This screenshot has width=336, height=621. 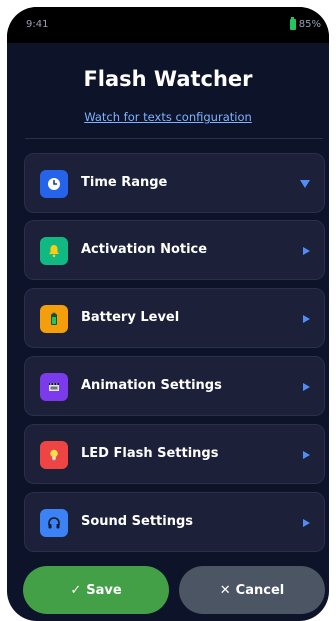 What do you see at coordinates (151, 385) in the screenshot?
I see `settings-row-label: Animation Settings` at bounding box center [151, 385].